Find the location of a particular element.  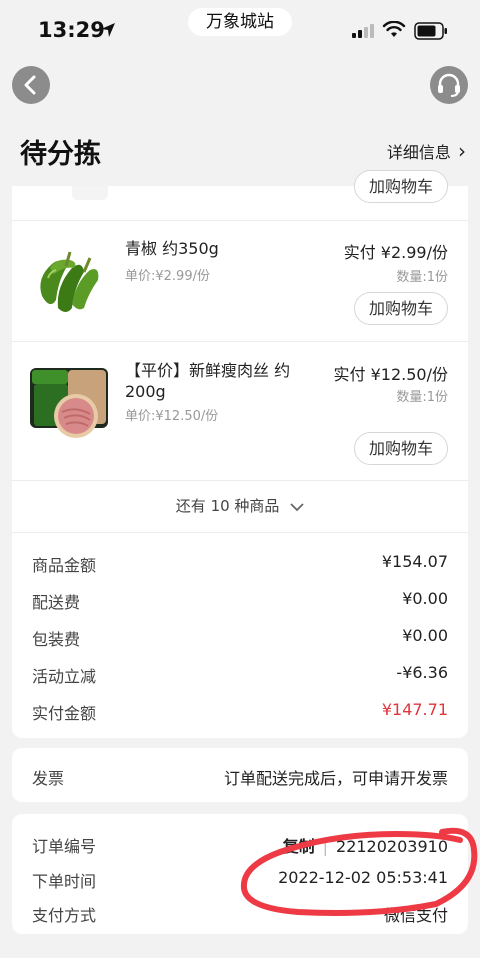

more-goods-label: 还有 10 种商品 is located at coordinates (227, 506).